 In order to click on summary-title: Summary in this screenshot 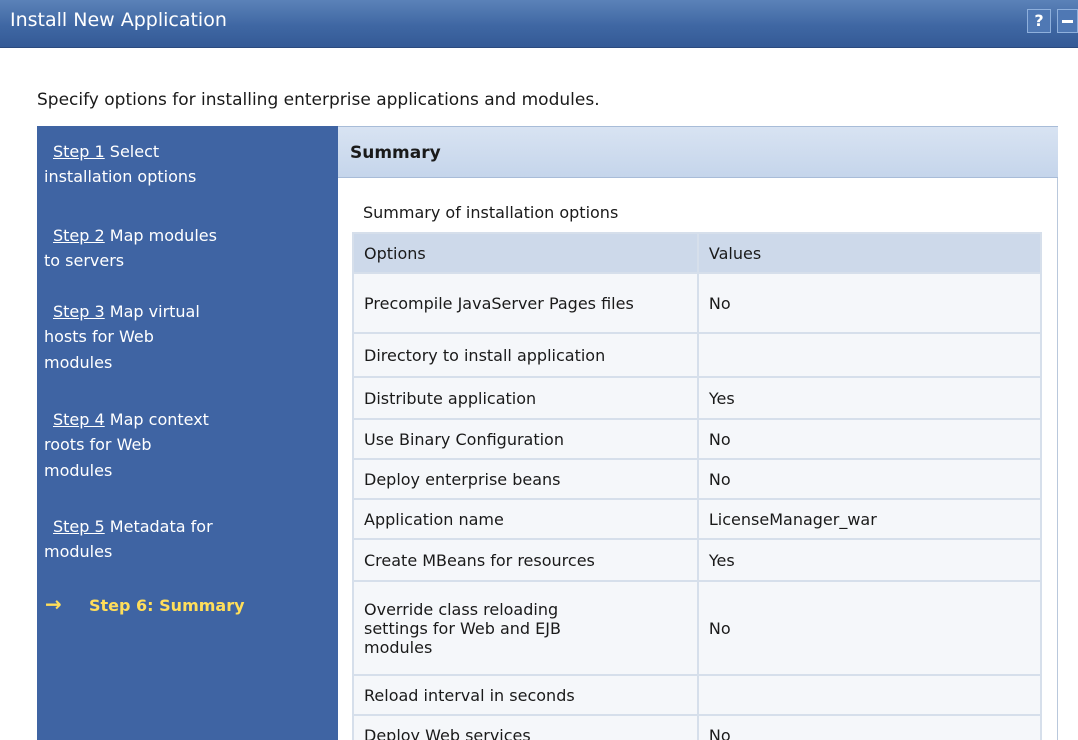, I will do `click(395, 153)`.